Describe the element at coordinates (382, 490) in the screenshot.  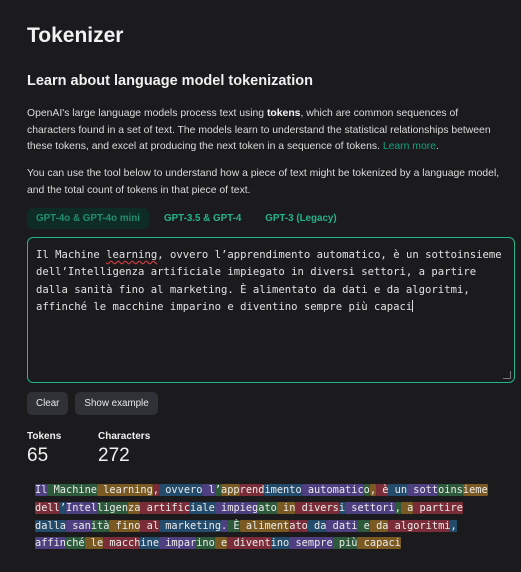
I see `token-span: è` at that location.